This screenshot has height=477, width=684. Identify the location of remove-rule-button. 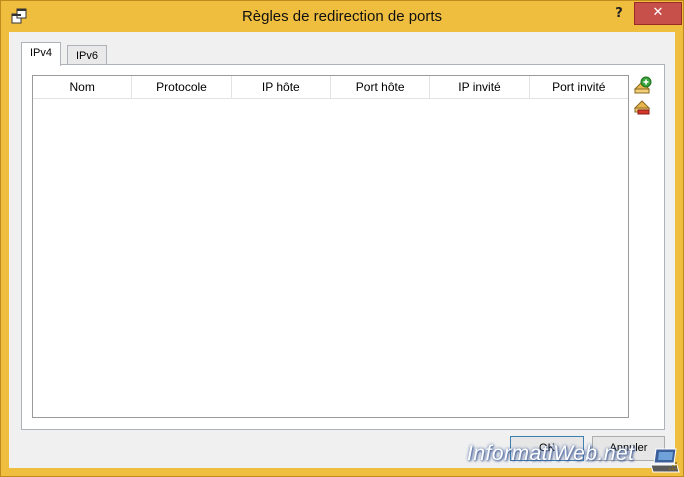
(642, 107).